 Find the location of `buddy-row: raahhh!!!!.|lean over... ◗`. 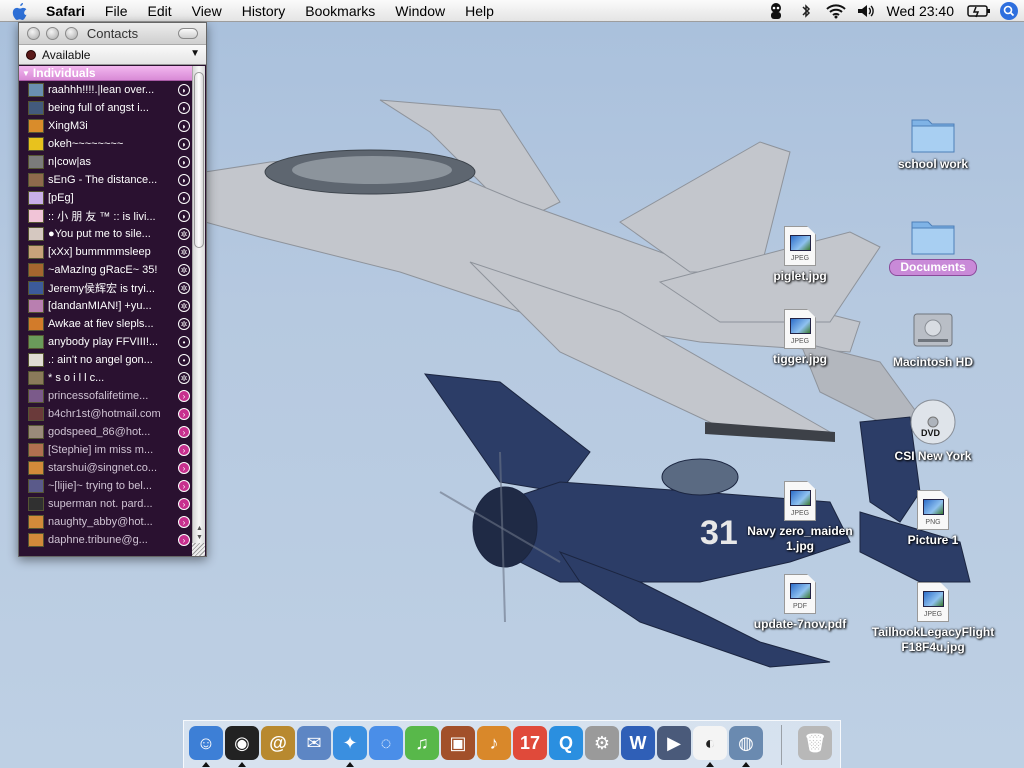

buddy-row: raahhh!!!!.|lean over... ◗ is located at coordinates (106, 90).